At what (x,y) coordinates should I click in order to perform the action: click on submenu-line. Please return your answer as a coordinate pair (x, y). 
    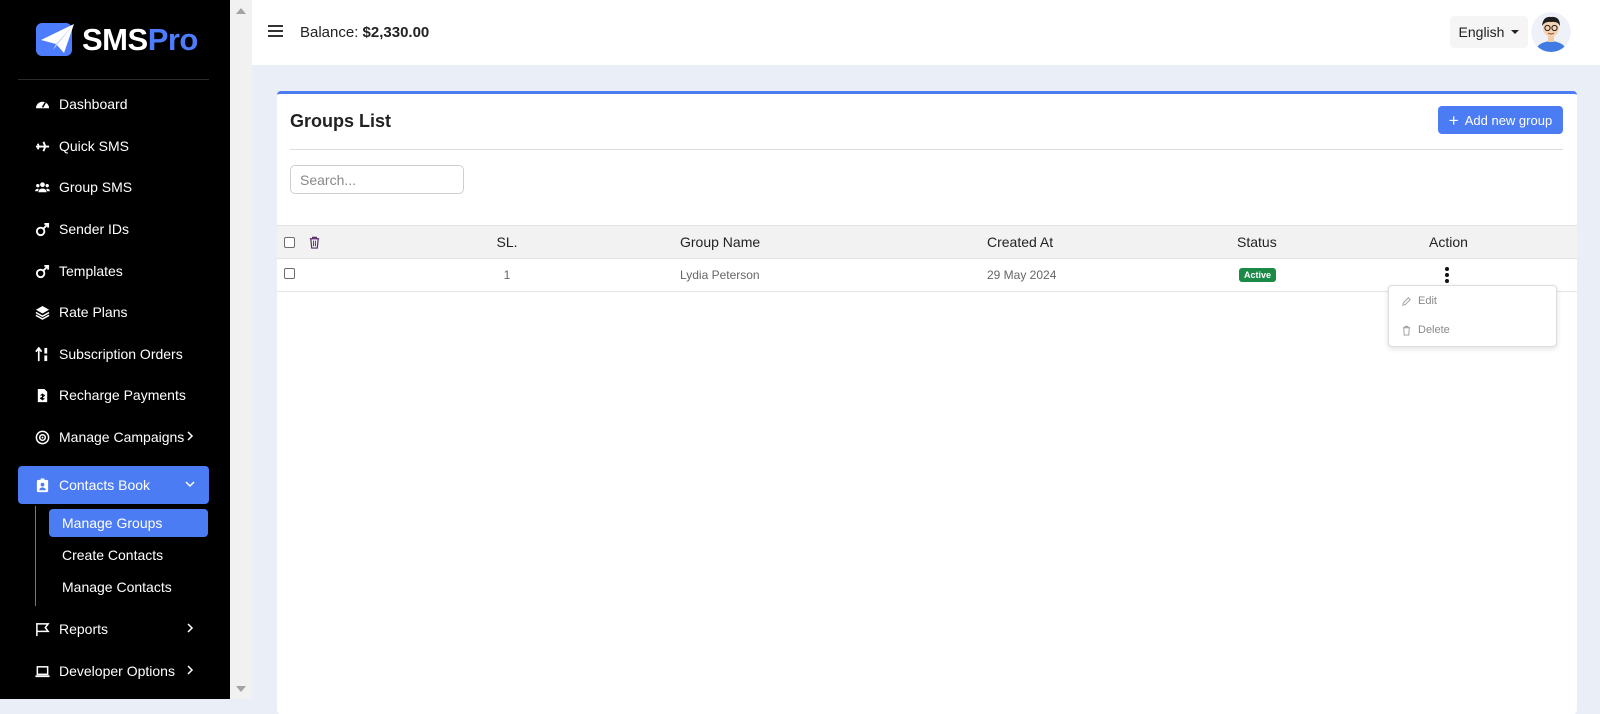
    Looking at the image, I should click on (35, 556).